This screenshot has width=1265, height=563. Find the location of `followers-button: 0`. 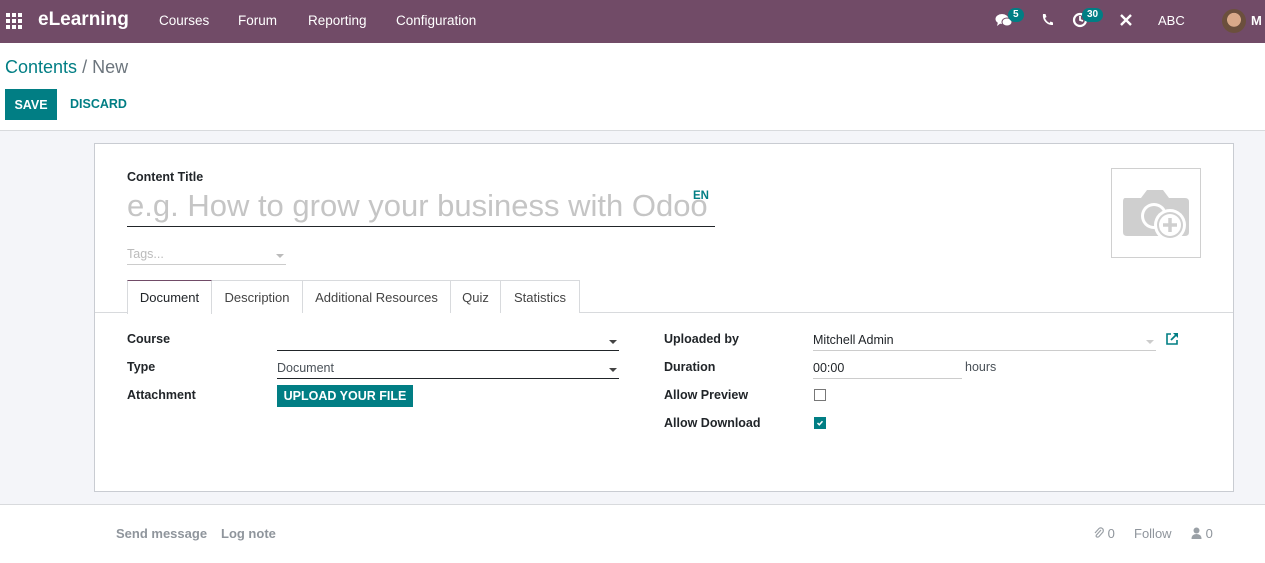

followers-button: 0 is located at coordinates (1202, 533).